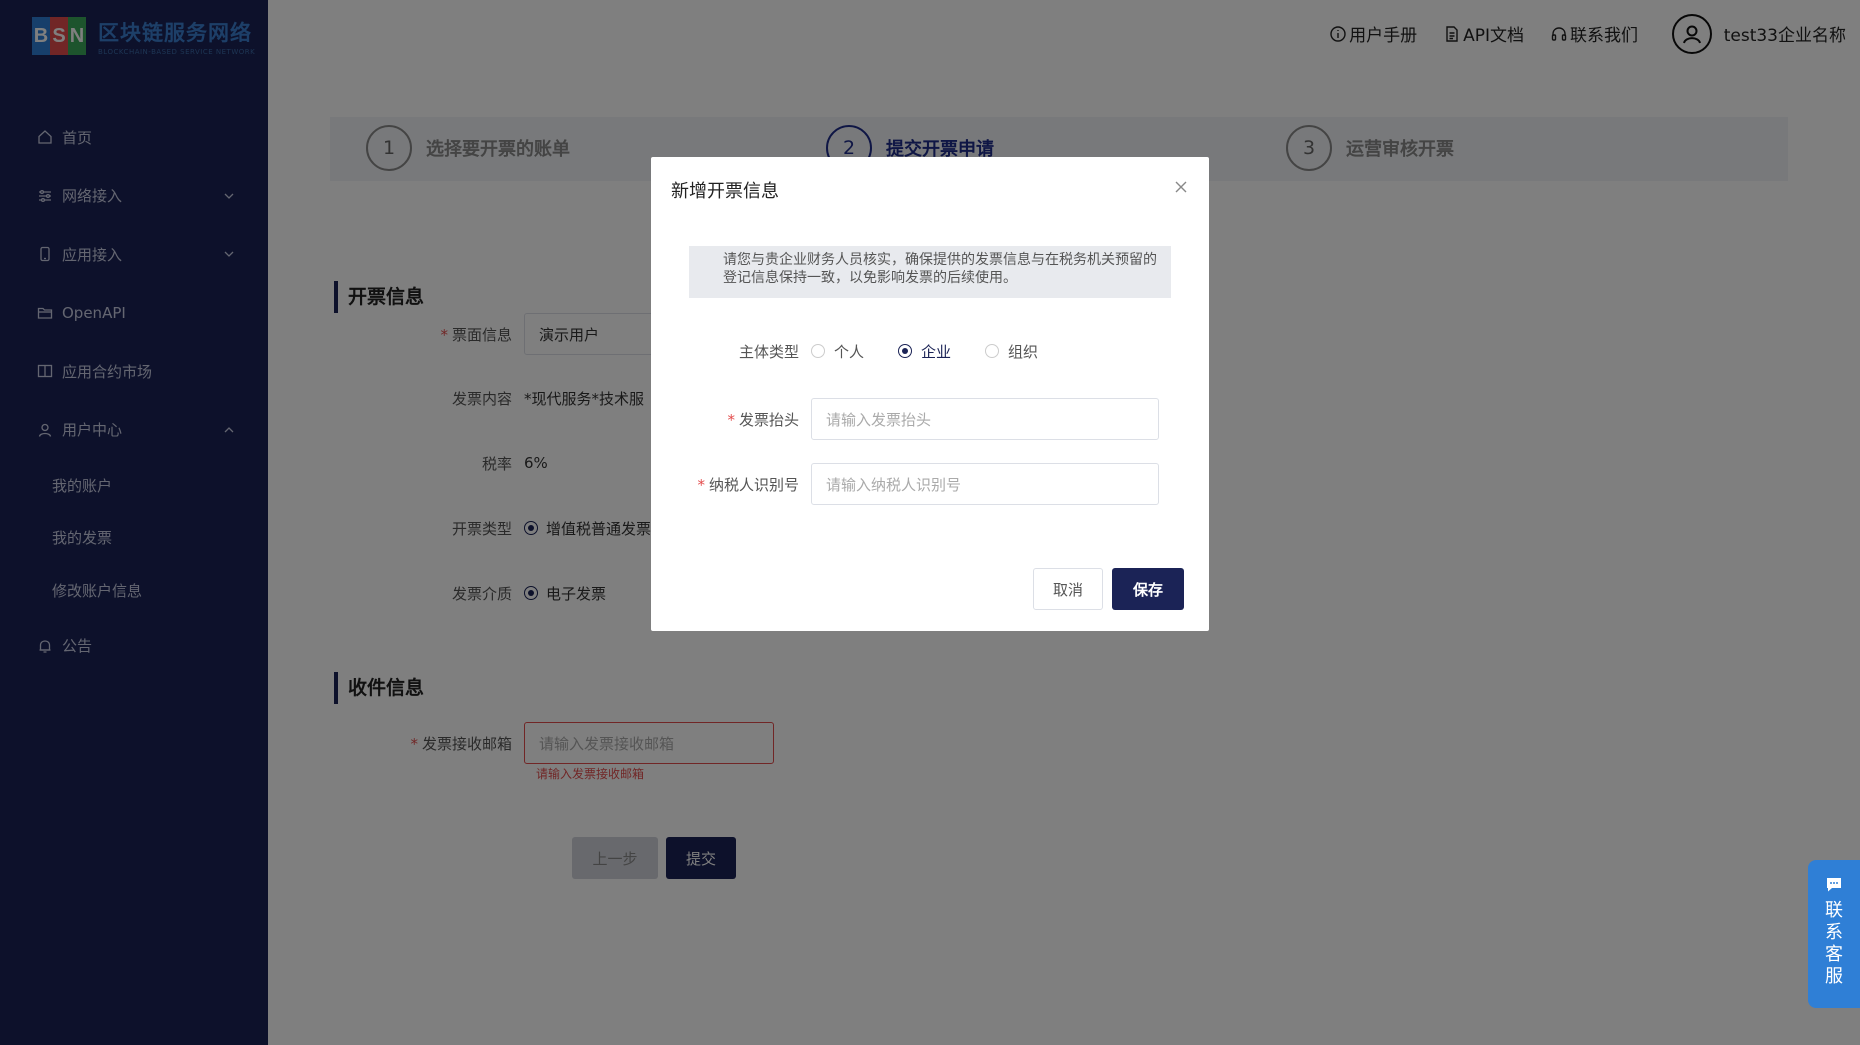  I want to click on invoice-header-input: 请输入发票抬头, so click(985, 419).